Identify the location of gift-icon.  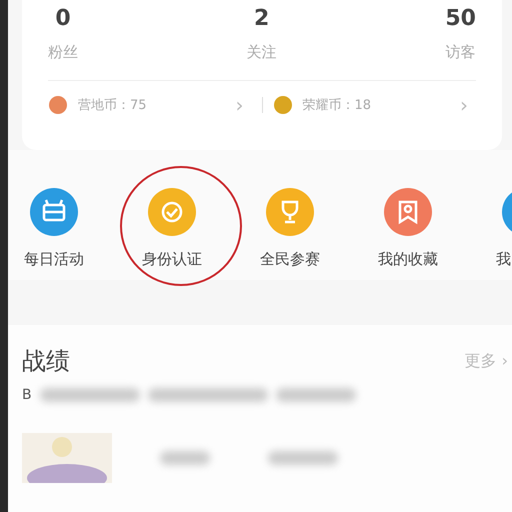
(54, 212).